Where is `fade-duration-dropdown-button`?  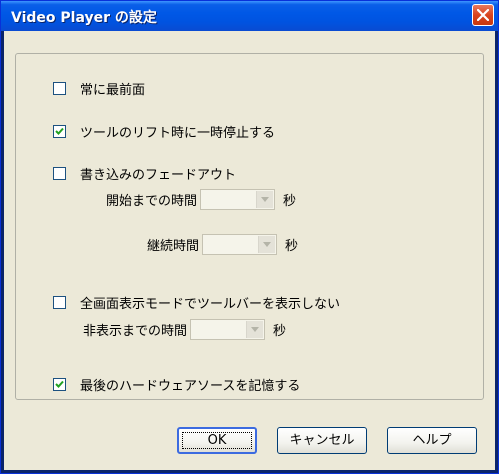
fade-duration-dropdown-button is located at coordinates (267, 244).